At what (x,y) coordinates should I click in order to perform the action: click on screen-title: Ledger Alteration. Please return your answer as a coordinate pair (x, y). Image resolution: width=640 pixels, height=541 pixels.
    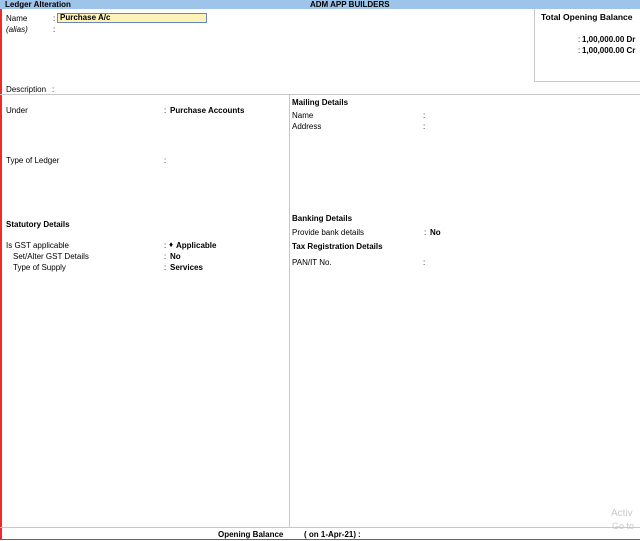
    Looking at the image, I should click on (38, 4).